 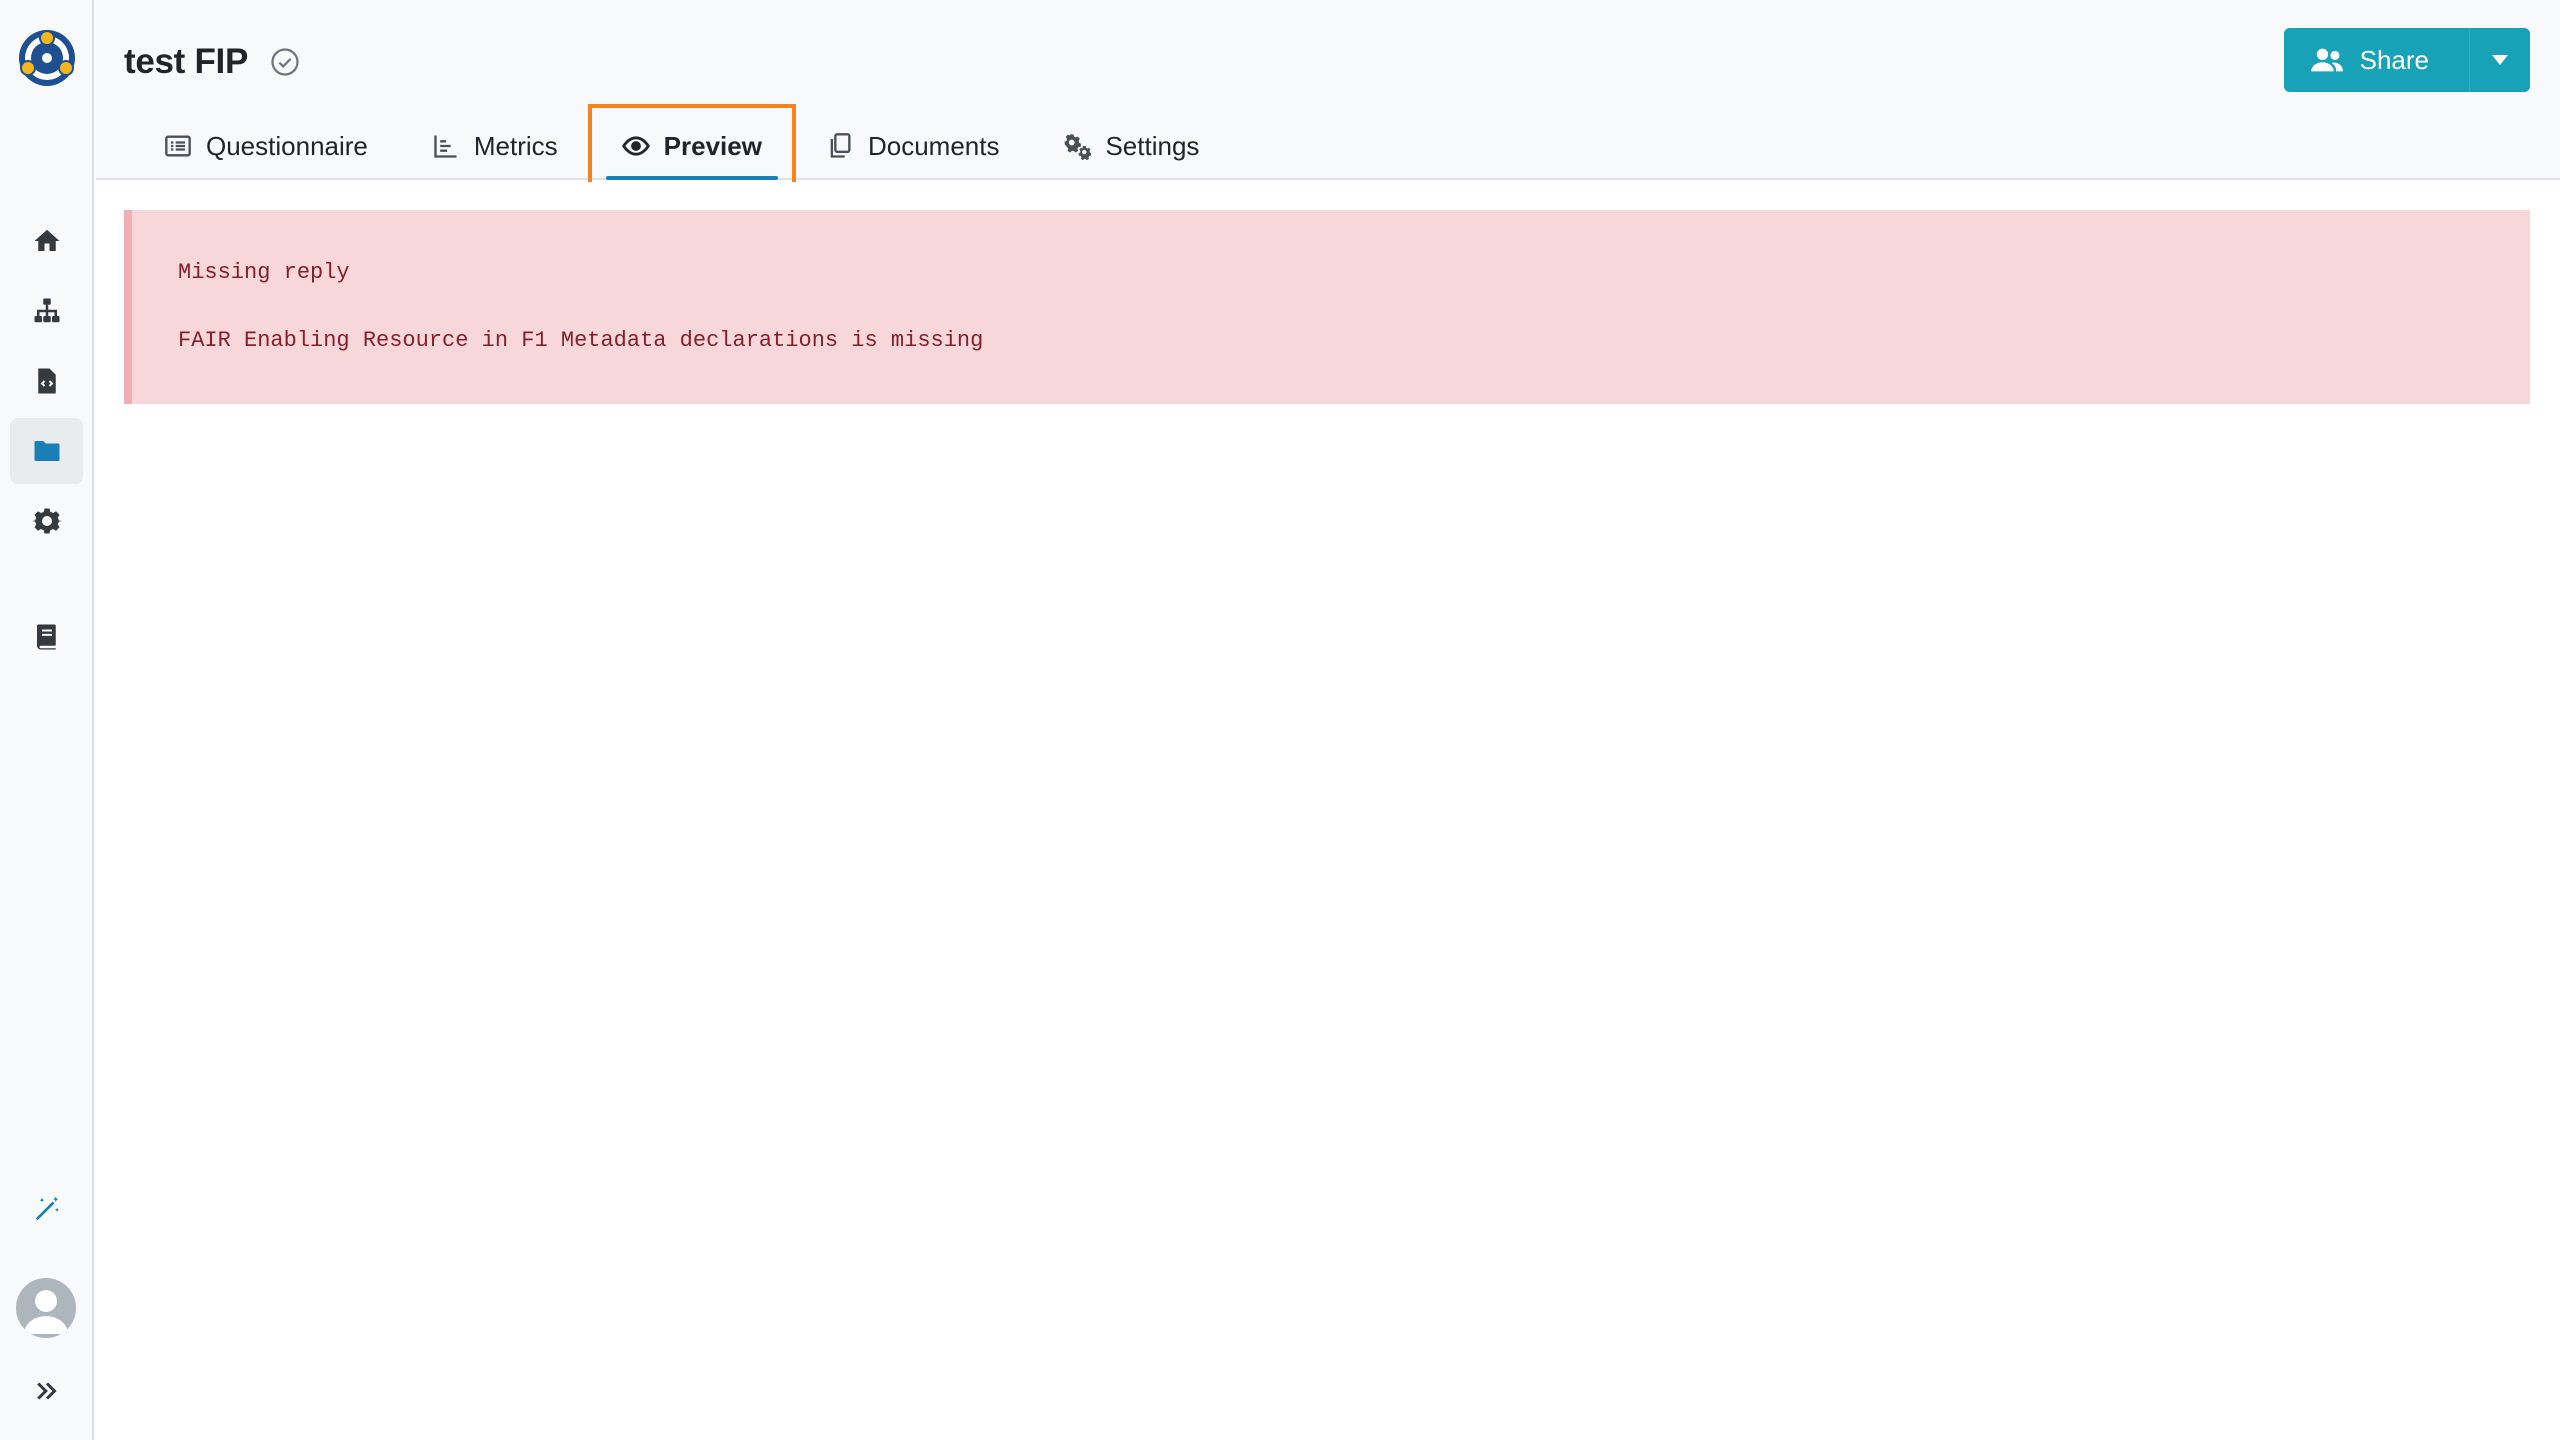 I want to click on share-button: Share, so click(x=2376, y=60).